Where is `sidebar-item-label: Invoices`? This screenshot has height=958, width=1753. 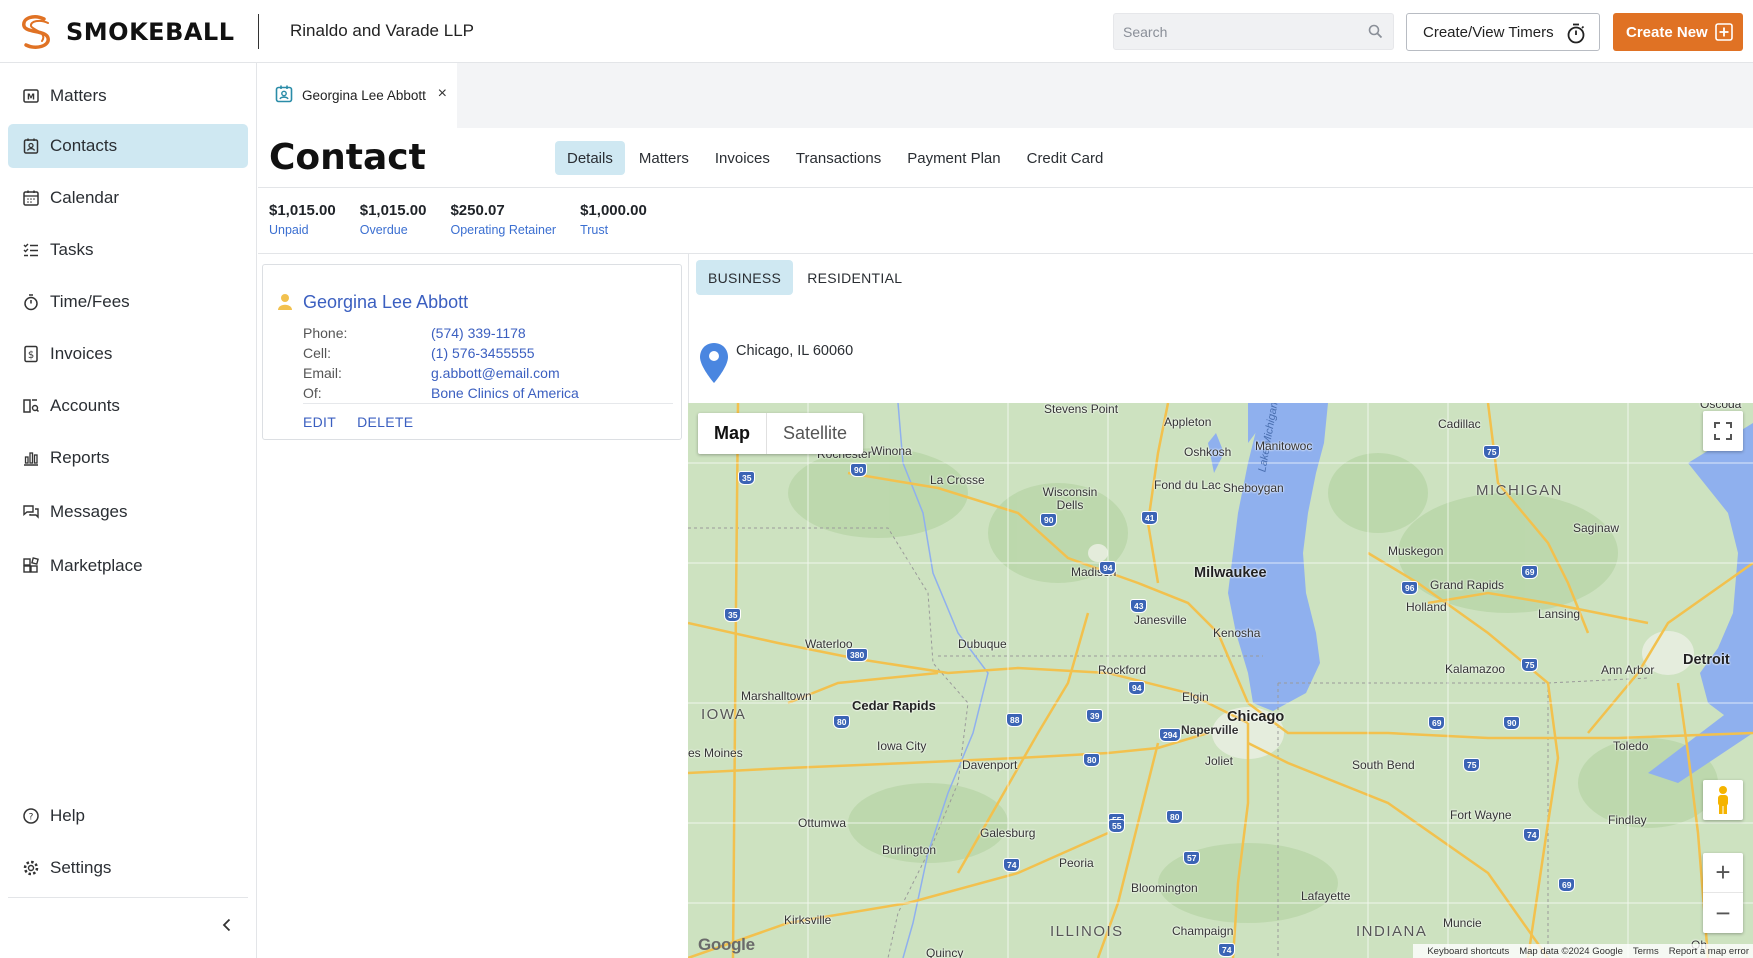
sidebar-item-label: Invoices is located at coordinates (81, 353).